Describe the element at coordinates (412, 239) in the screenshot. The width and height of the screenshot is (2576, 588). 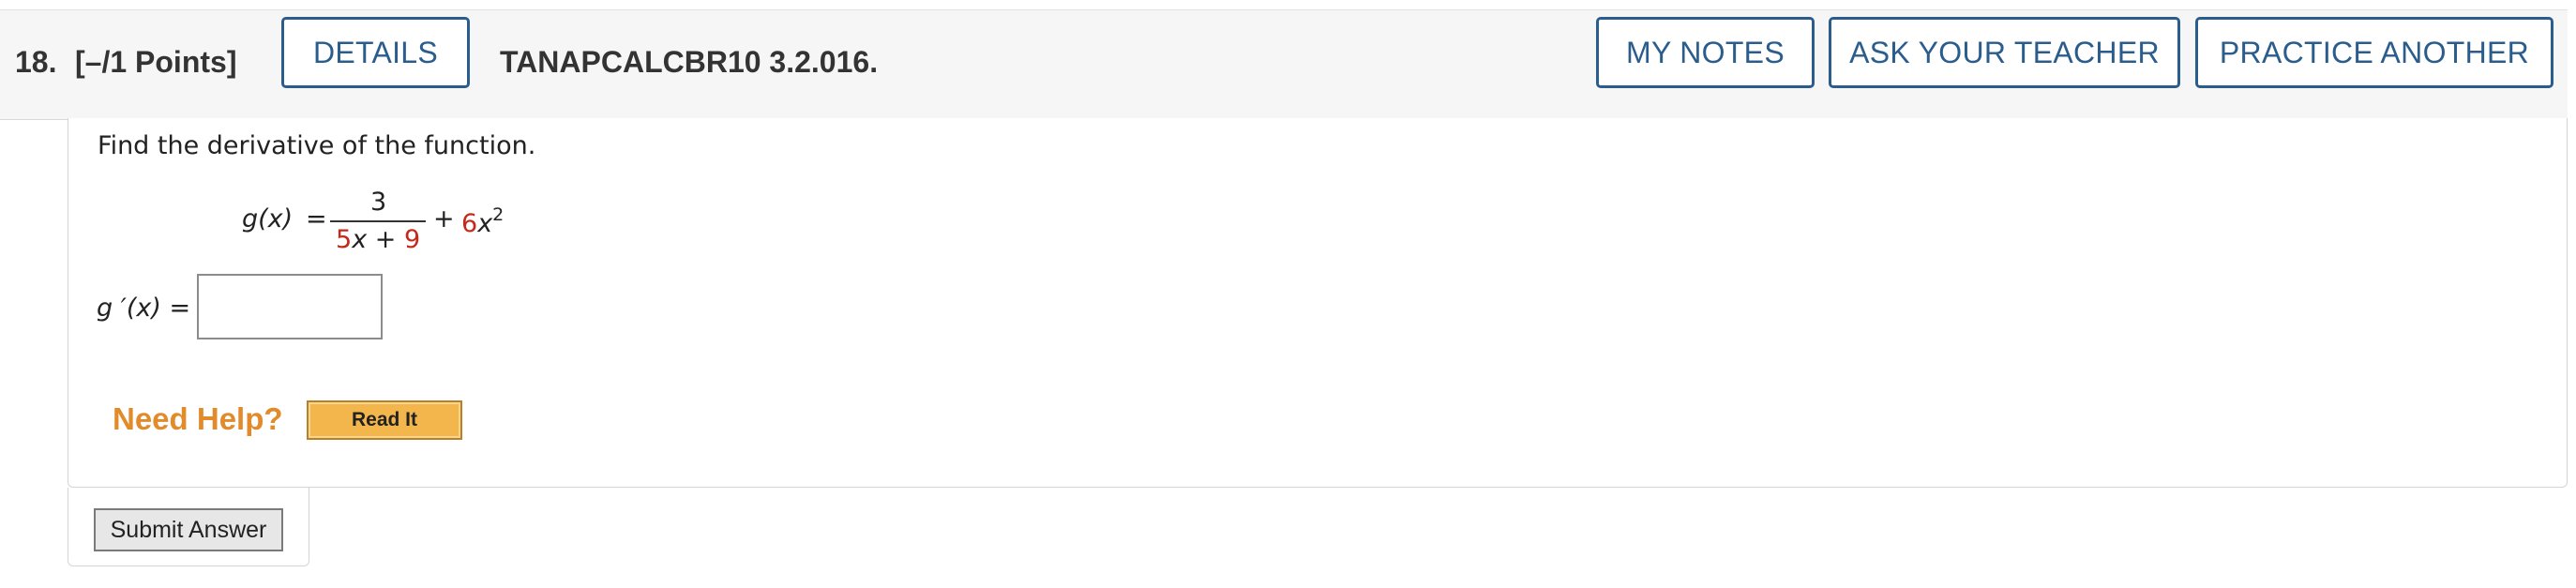
I see `denominator-constant: 9` at that location.